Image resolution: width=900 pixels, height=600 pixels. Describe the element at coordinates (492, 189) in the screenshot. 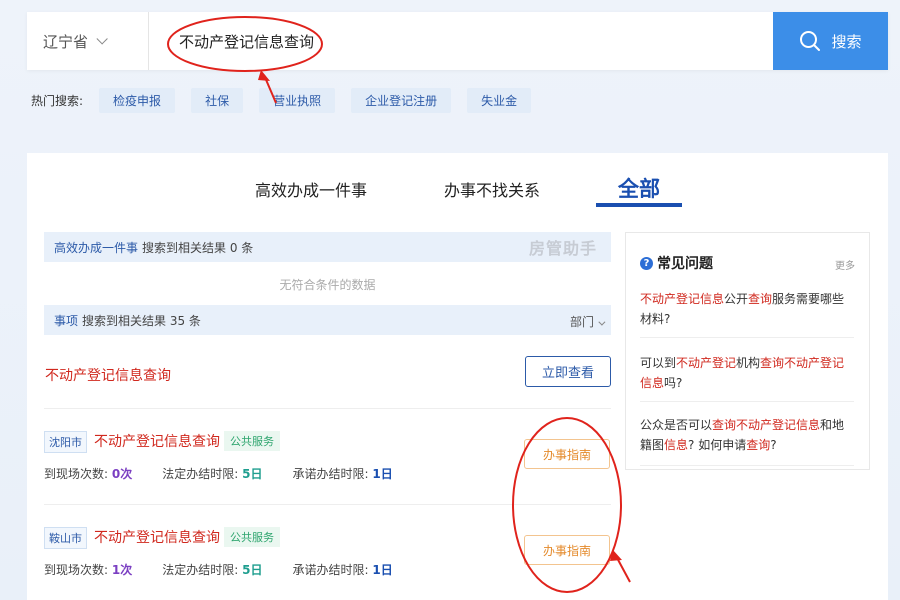

I see `tab-no-relations: 办事不找关系` at that location.